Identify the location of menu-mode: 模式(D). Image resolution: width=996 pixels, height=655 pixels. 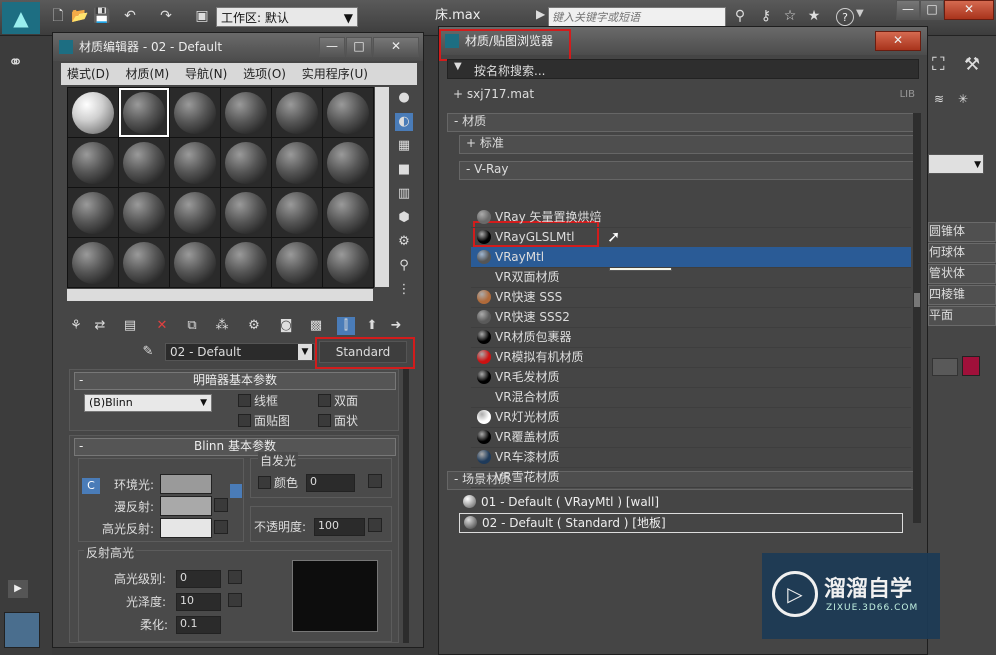
(88, 74).